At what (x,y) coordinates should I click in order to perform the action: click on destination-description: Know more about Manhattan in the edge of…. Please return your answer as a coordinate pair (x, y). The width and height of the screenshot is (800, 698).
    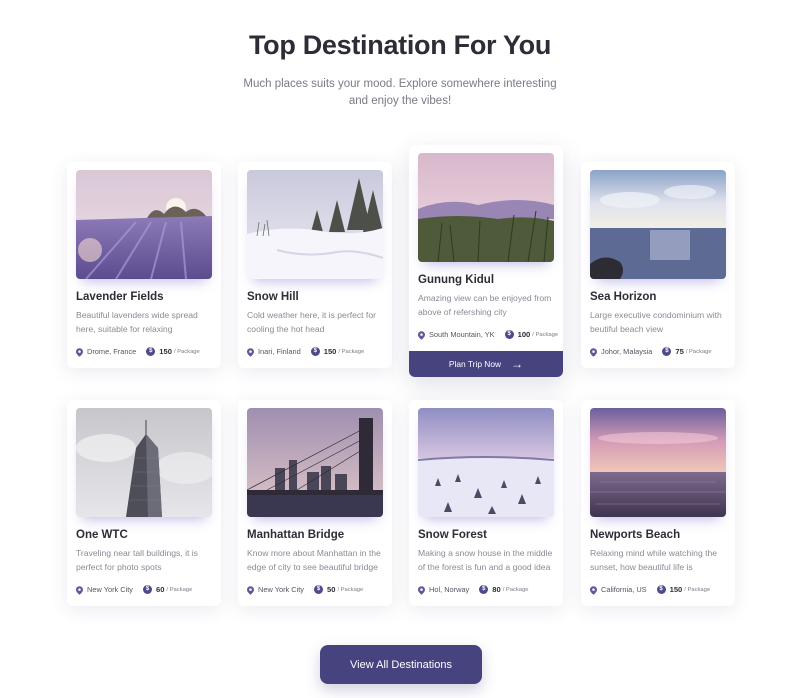
    Looking at the image, I should click on (314, 560).